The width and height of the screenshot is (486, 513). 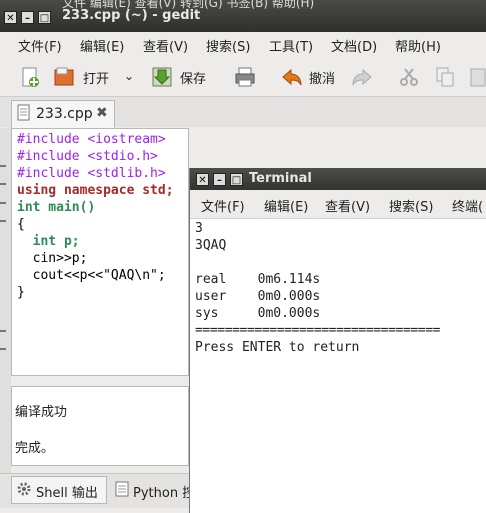 I want to click on save-button-label: 保存, so click(x=193, y=77).